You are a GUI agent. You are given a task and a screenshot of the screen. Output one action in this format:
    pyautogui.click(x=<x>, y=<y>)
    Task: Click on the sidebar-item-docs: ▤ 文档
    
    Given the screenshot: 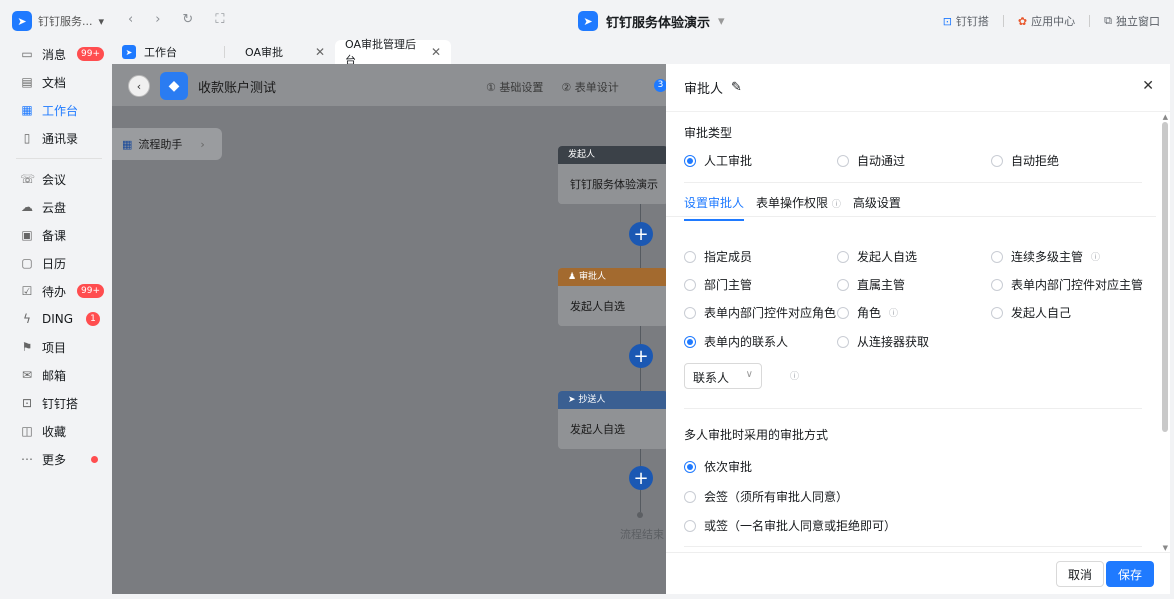 What is the action you would take?
    pyautogui.click(x=59, y=82)
    